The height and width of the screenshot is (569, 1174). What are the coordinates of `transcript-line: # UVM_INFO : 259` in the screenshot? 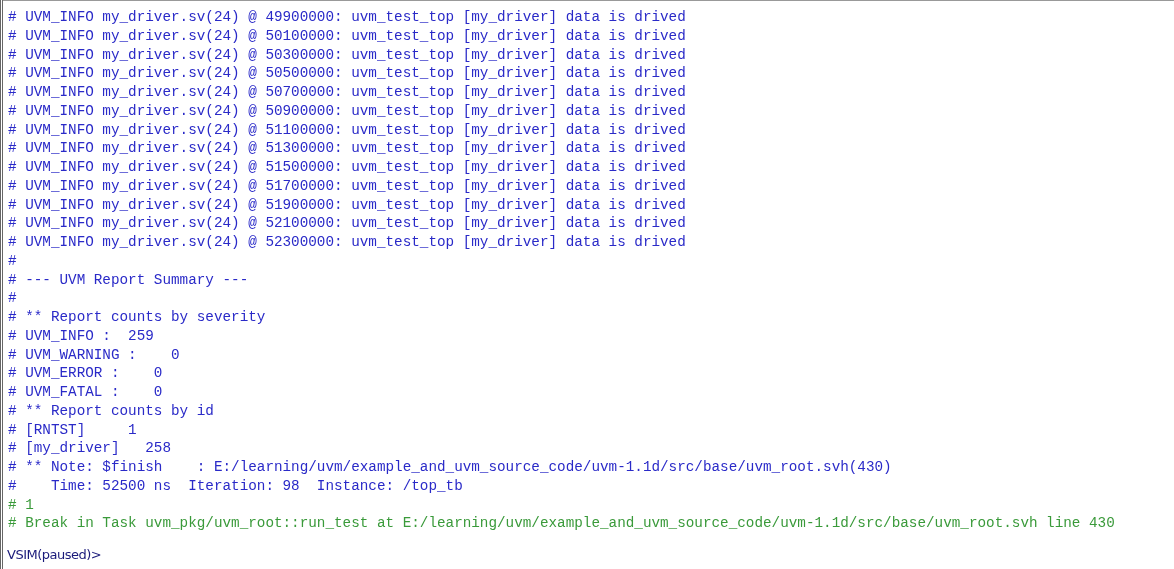 It's located at (81, 336).